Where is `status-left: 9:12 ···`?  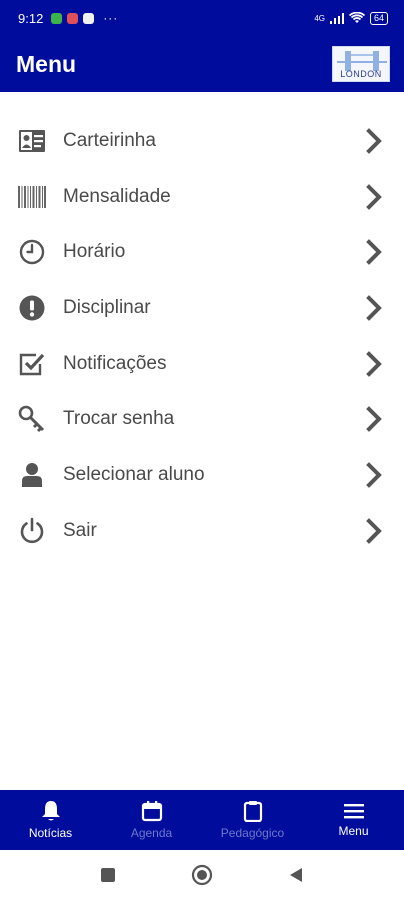
status-left: 9:12 ··· is located at coordinates (68, 18).